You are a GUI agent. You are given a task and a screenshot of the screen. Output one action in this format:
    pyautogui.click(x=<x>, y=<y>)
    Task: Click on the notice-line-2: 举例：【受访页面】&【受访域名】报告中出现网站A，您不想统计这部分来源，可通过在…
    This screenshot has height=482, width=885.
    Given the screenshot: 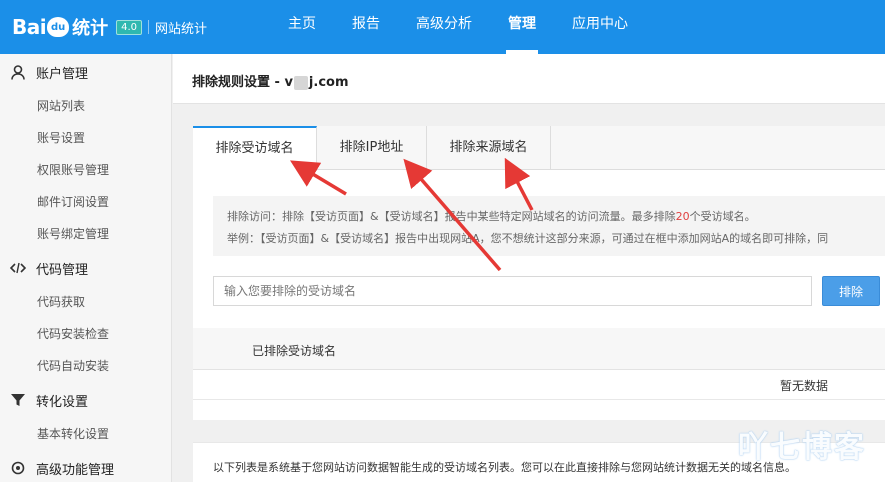 What is the action you would take?
    pyautogui.click(x=528, y=238)
    